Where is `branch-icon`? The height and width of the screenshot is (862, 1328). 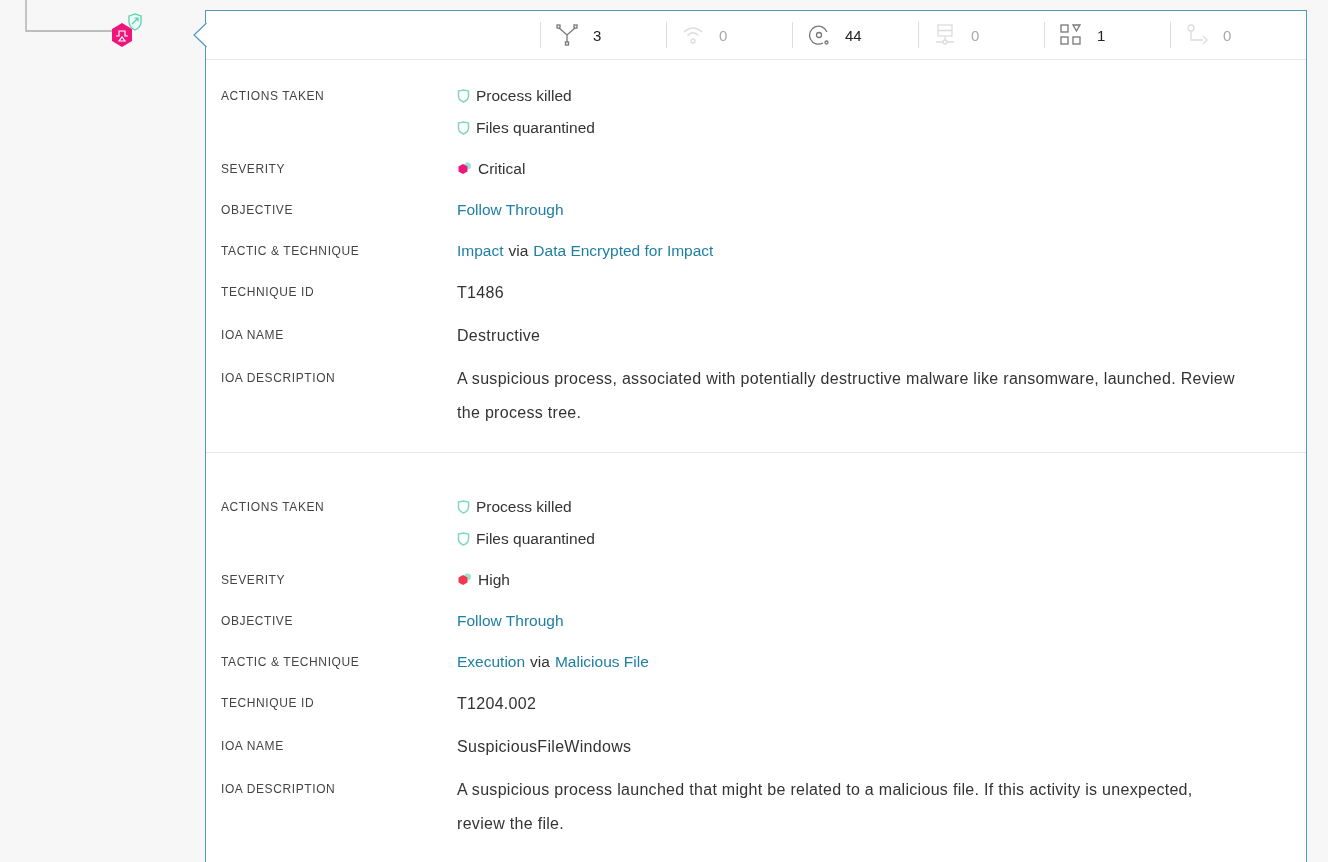
branch-icon is located at coordinates (567, 35).